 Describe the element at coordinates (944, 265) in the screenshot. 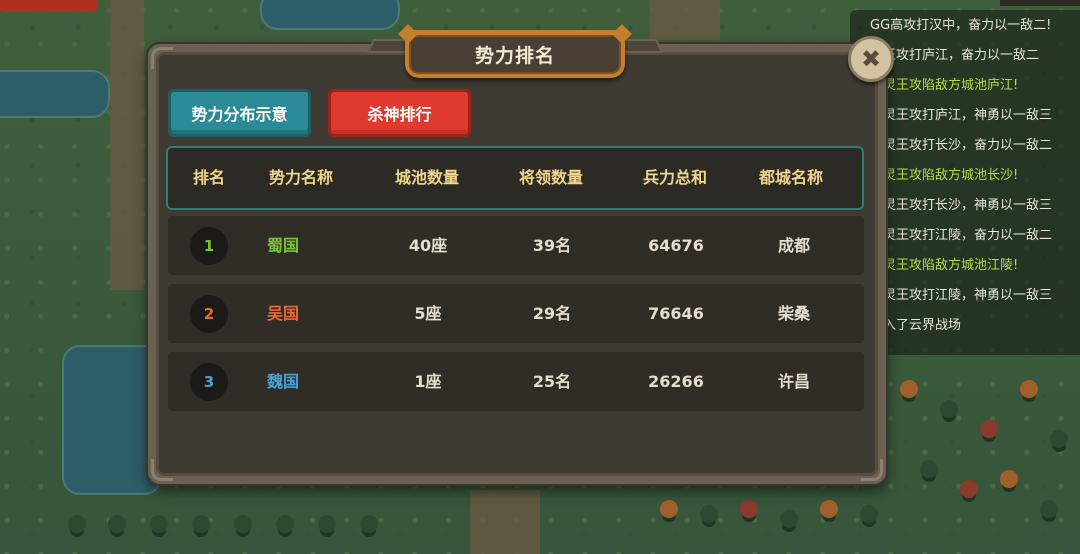

I see `log-line: 武灵王攻陷敌方城池江陵!` at that location.